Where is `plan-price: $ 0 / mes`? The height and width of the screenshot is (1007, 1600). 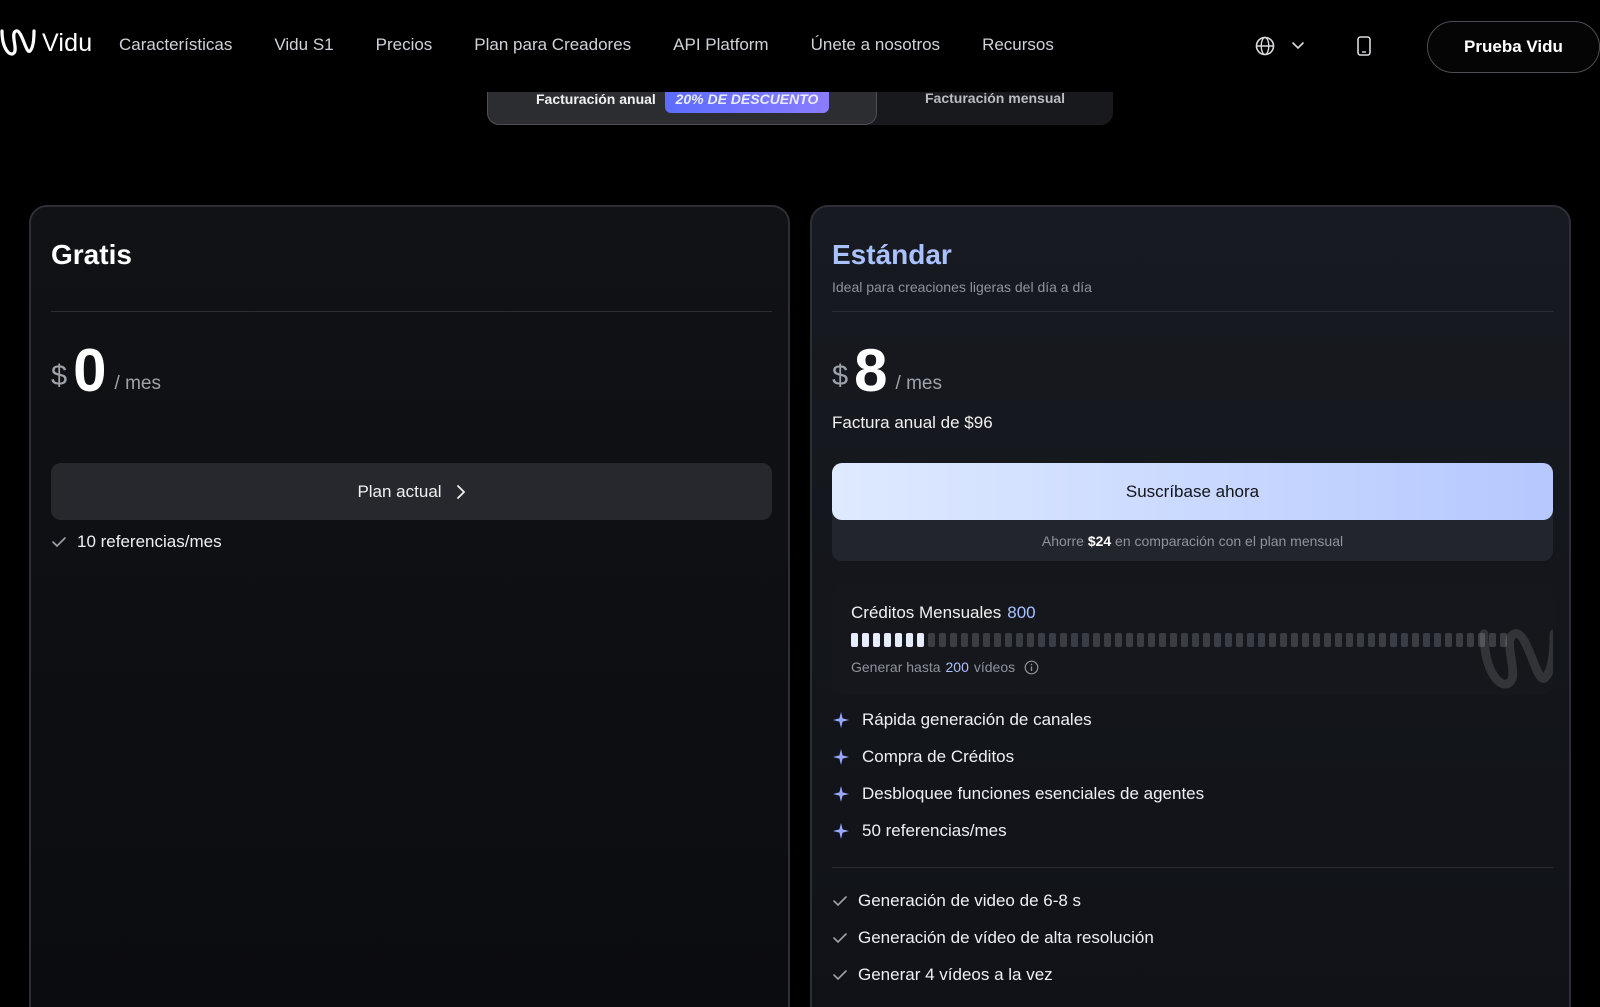
plan-price: $ 0 / mes is located at coordinates (106, 371).